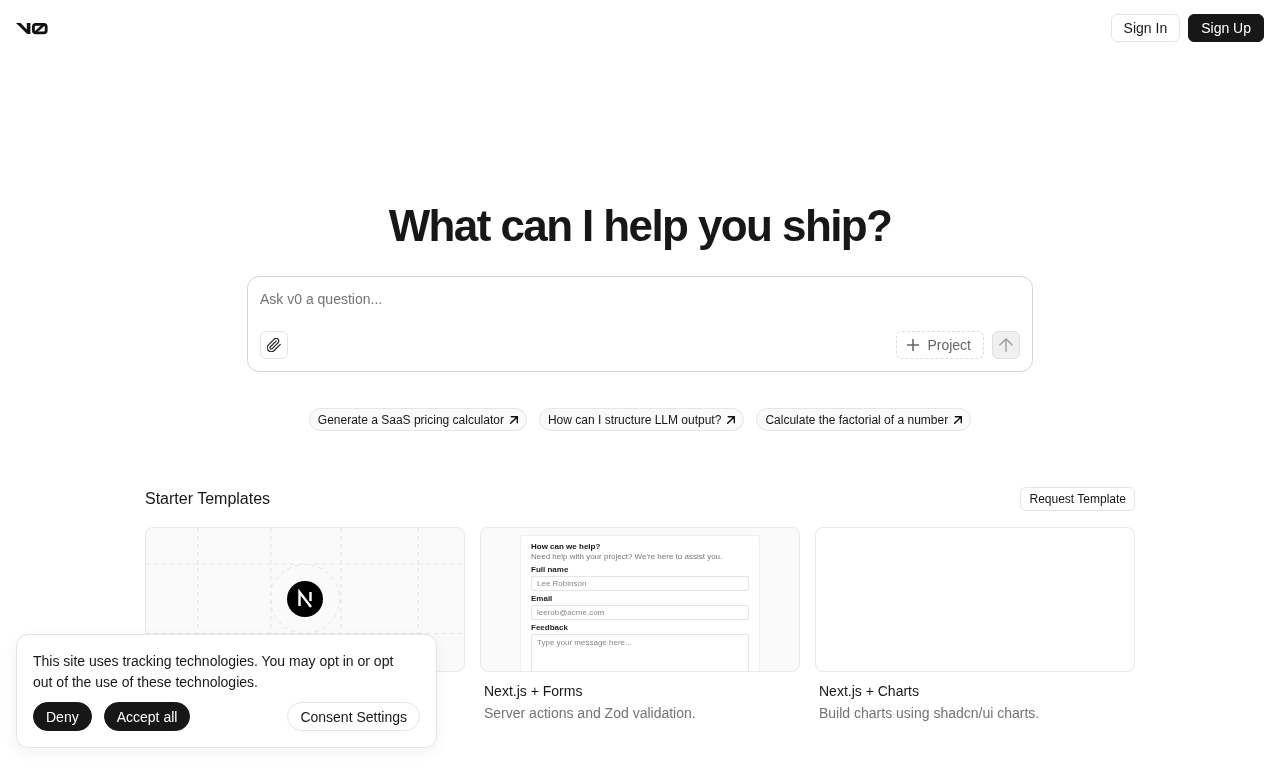 The height and width of the screenshot is (768, 1280). What do you see at coordinates (353, 716) in the screenshot?
I see `consent-button: Consent Settings` at bounding box center [353, 716].